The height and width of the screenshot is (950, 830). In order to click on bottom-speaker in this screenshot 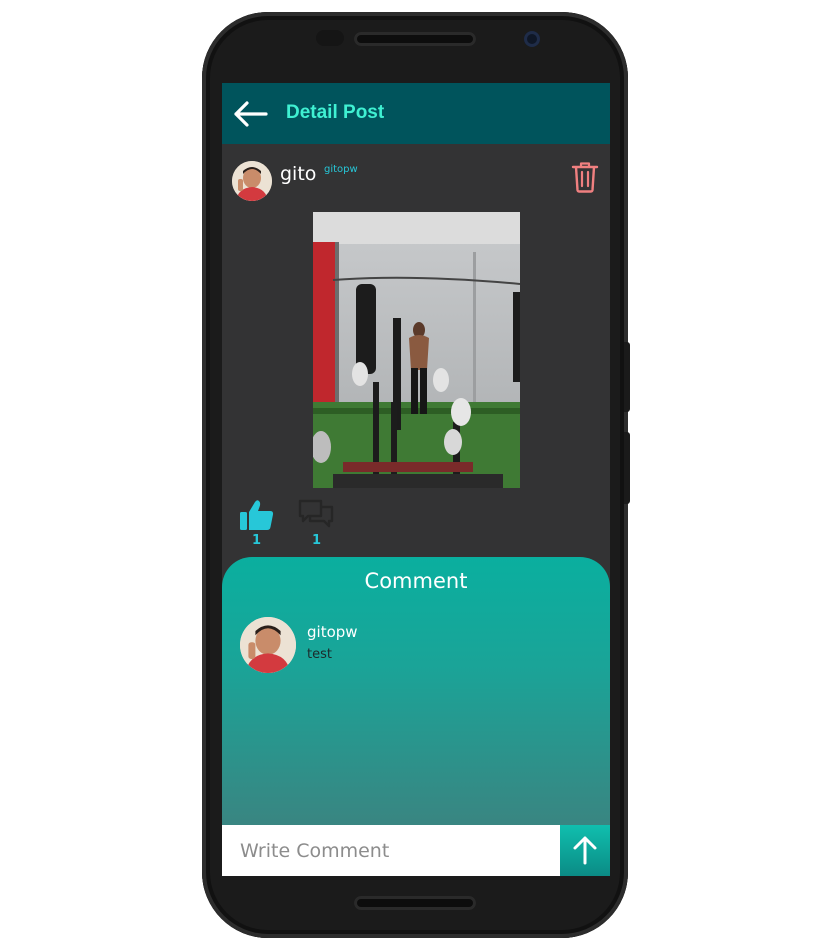, I will do `click(415, 903)`.